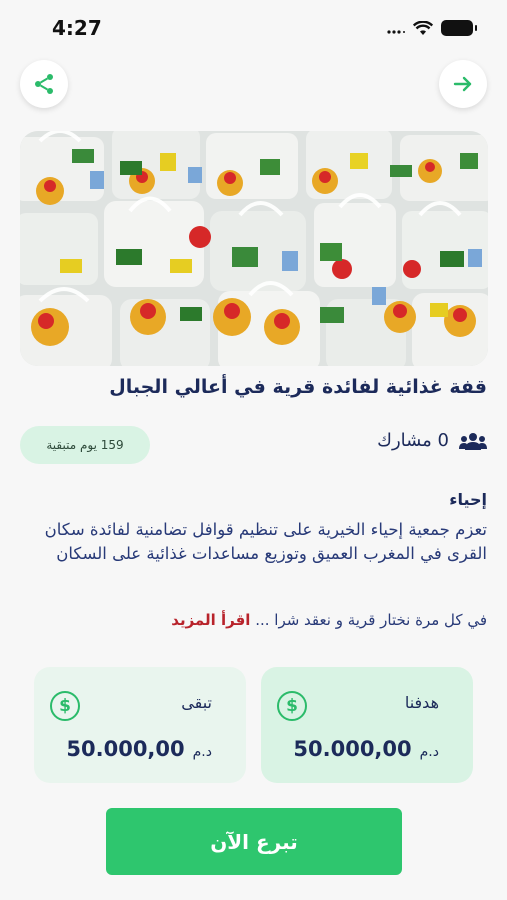 The image size is (507, 900). What do you see at coordinates (196, 702) in the screenshot?
I see `remaining-label: تبقى` at bounding box center [196, 702].